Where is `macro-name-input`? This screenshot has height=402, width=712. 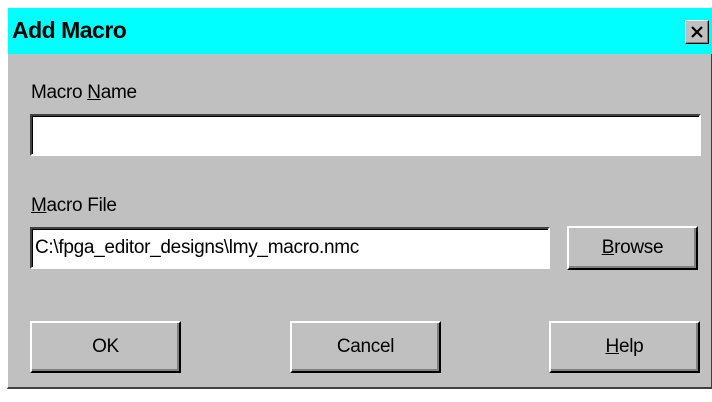
macro-name-input is located at coordinates (365, 135).